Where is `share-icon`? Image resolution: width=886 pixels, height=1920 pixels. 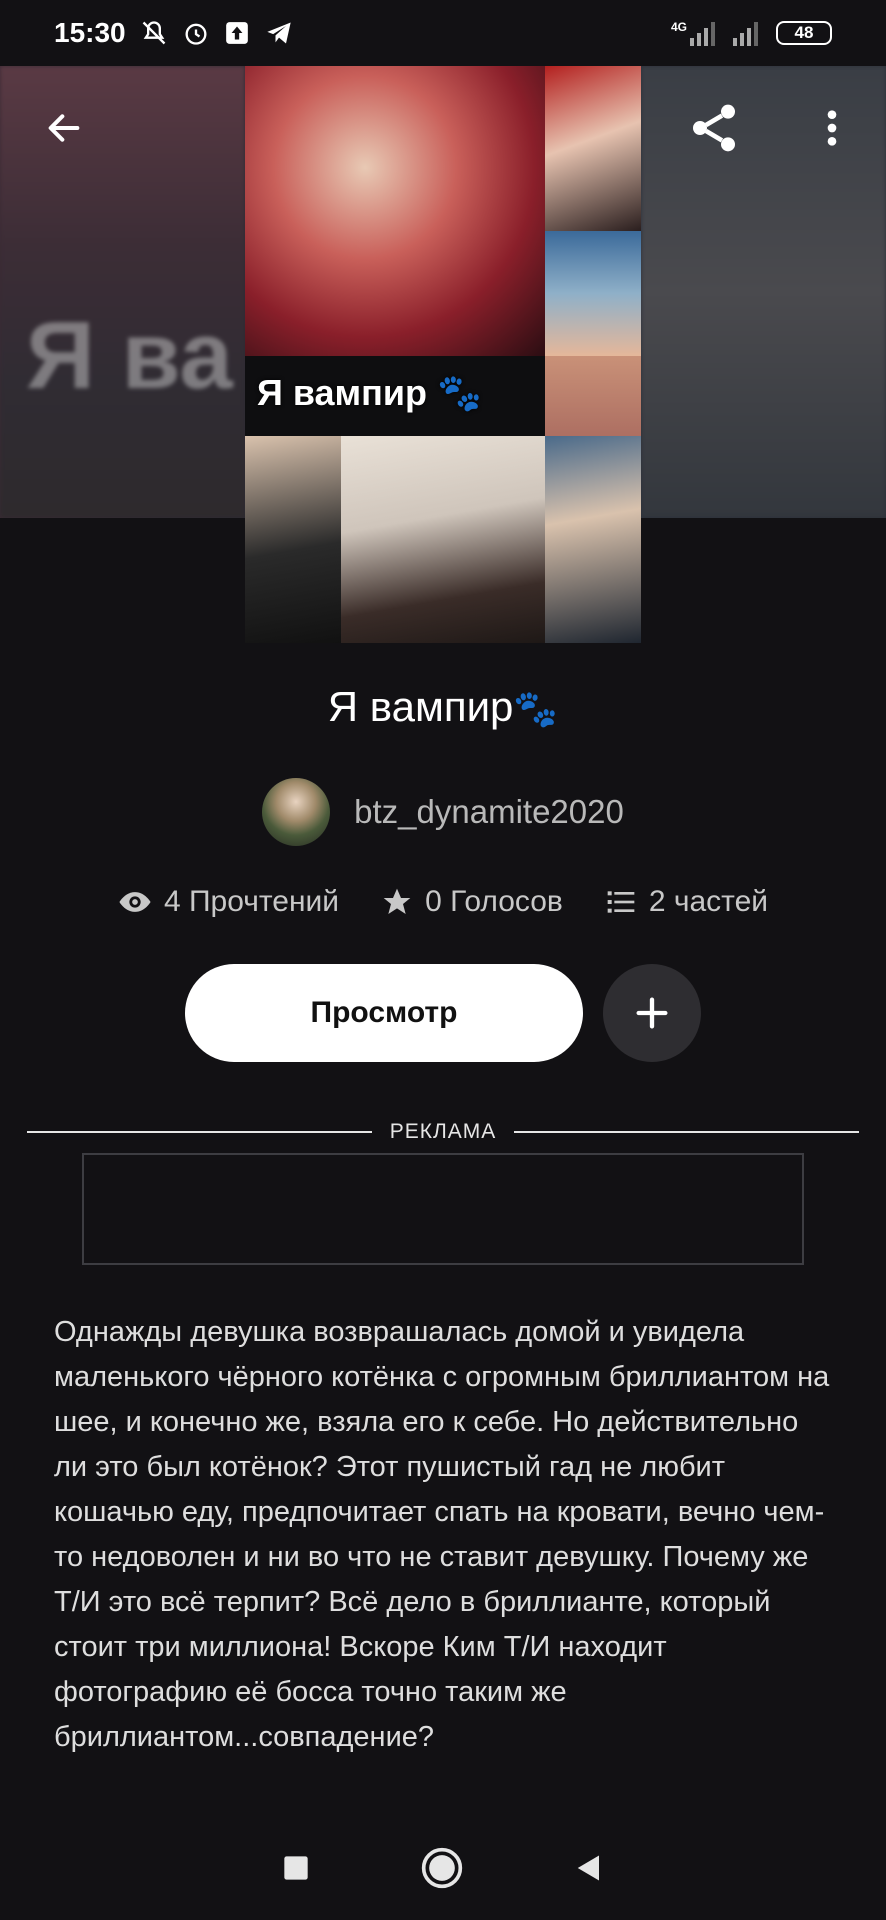 share-icon is located at coordinates (714, 128).